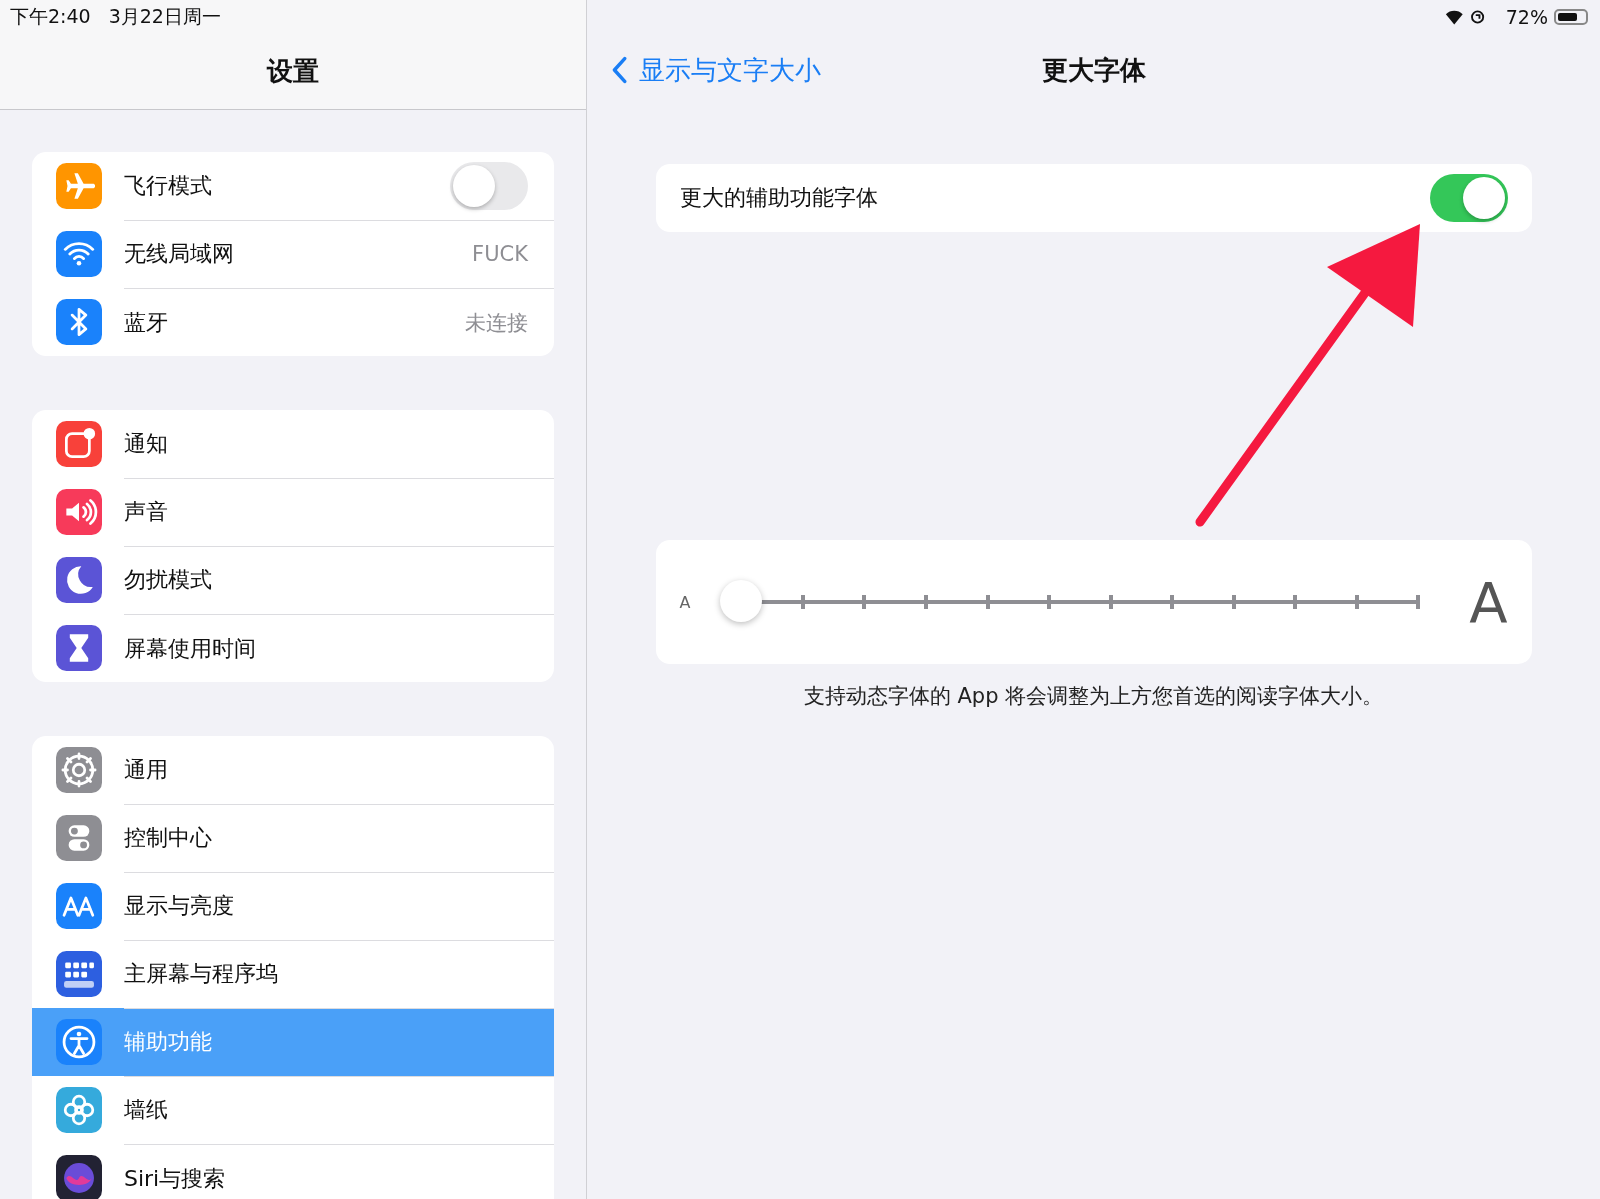  I want to click on switches-icon, so click(79, 838).